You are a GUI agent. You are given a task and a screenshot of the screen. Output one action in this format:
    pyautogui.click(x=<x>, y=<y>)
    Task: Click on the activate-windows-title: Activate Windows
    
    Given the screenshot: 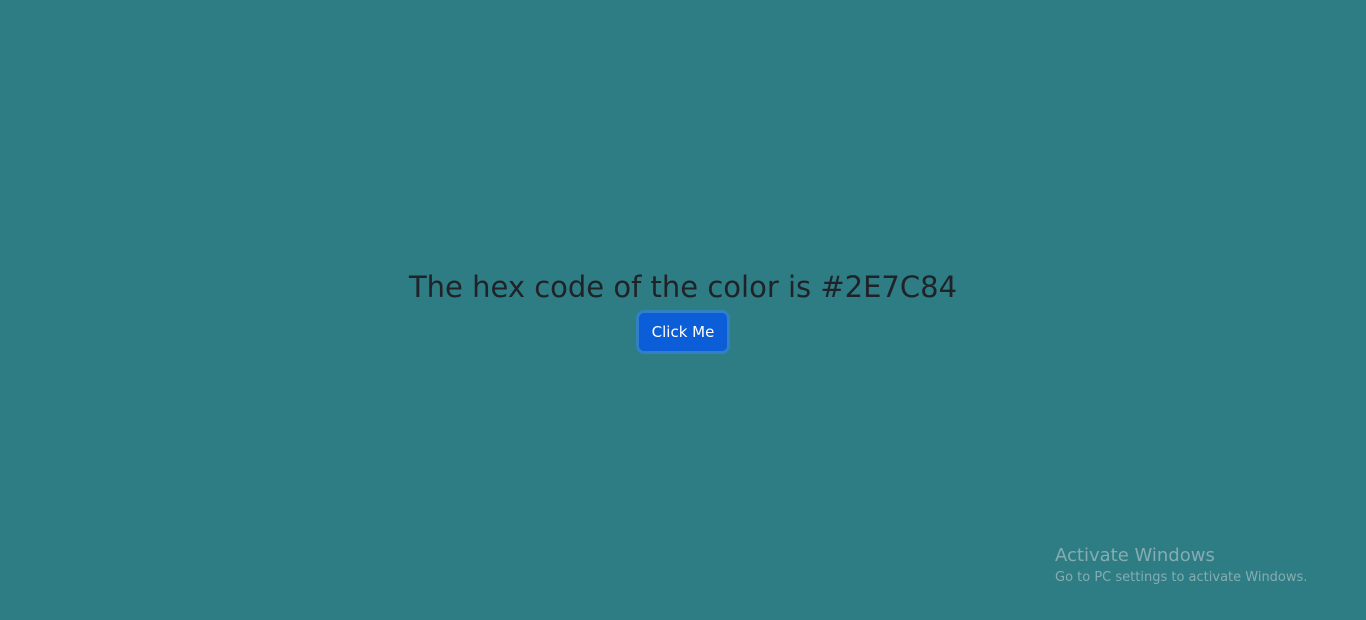 What is the action you would take?
    pyautogui.click(x=1135, y=555)
    